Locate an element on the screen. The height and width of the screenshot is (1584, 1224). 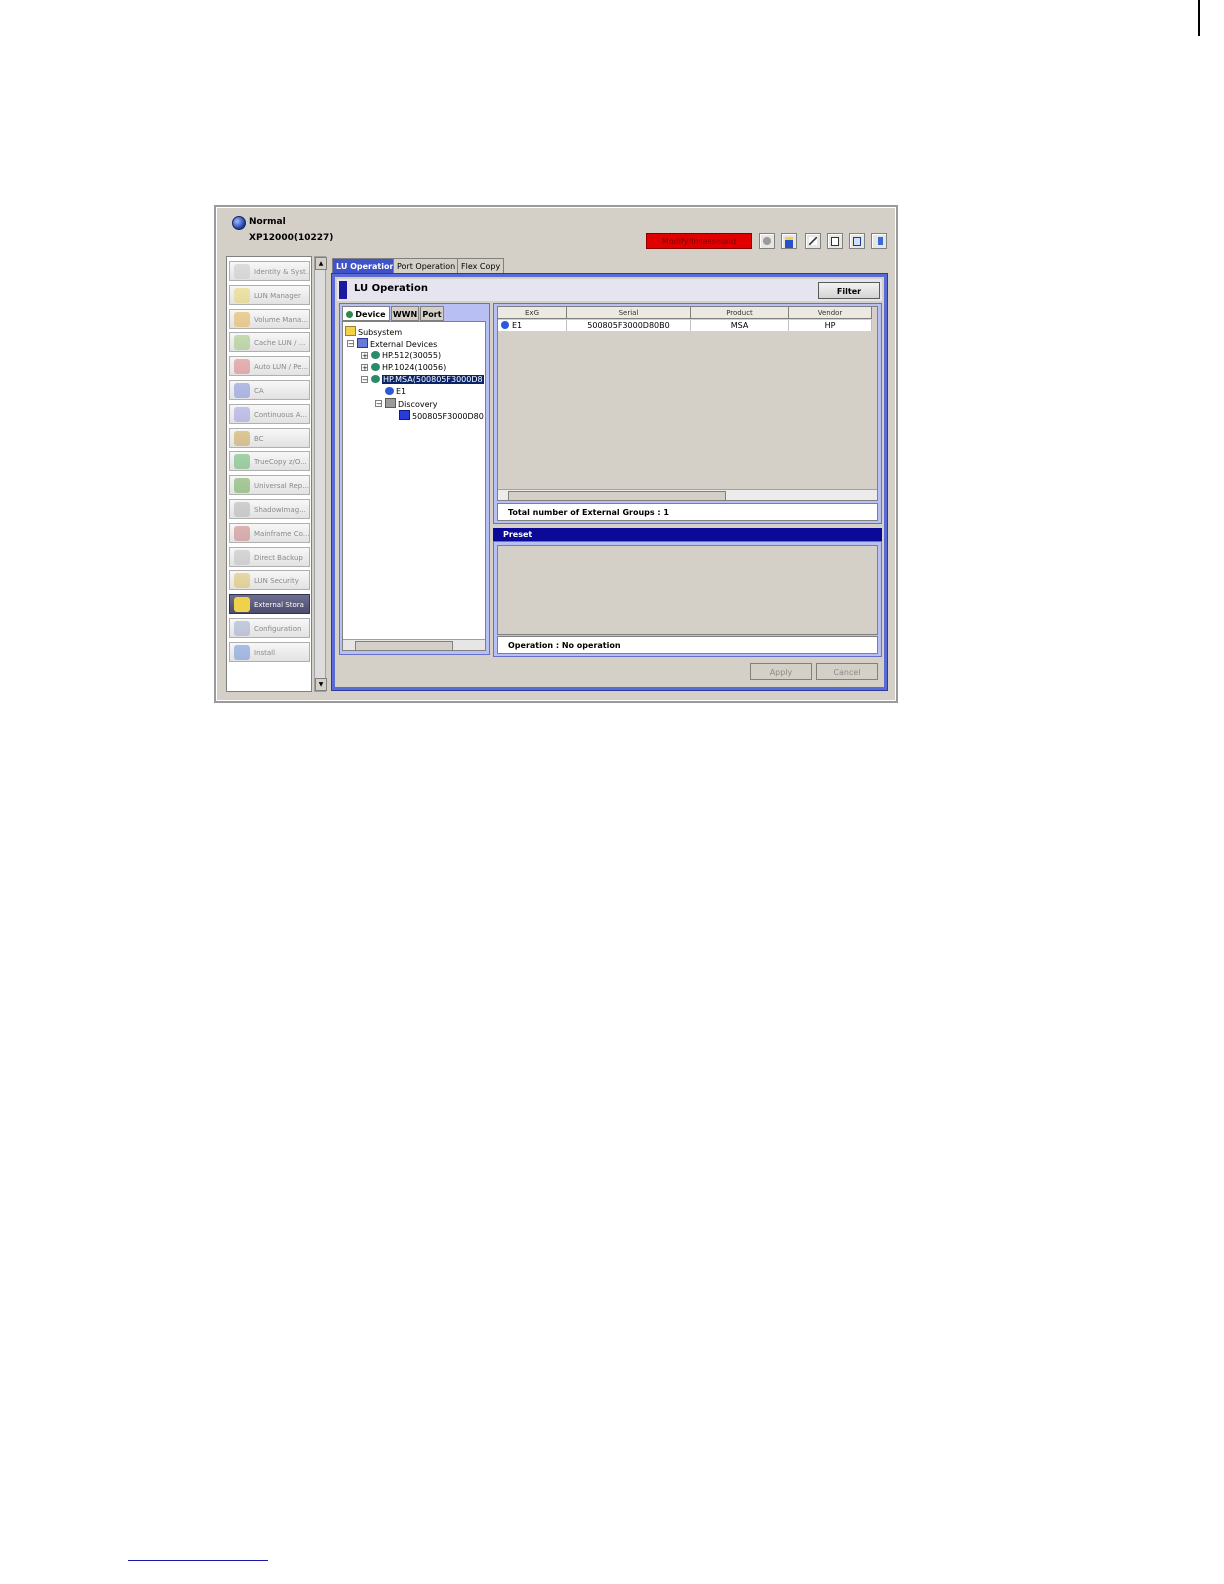
table-row: E1 500805F3000D80B0 MSA HP is located at coordinates (685, 325).